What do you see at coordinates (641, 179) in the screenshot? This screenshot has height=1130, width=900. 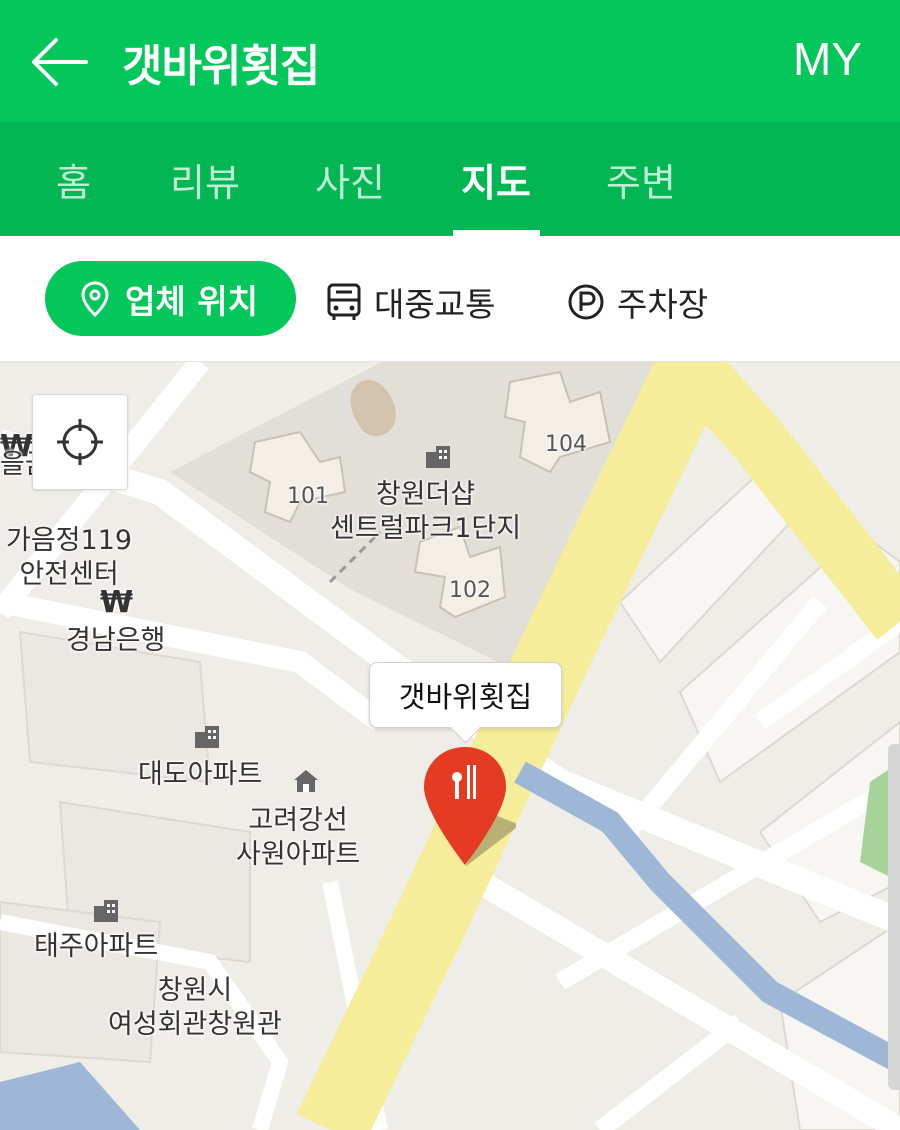 I see `tab-nearby: 주변` at bounding box center [641, 179].